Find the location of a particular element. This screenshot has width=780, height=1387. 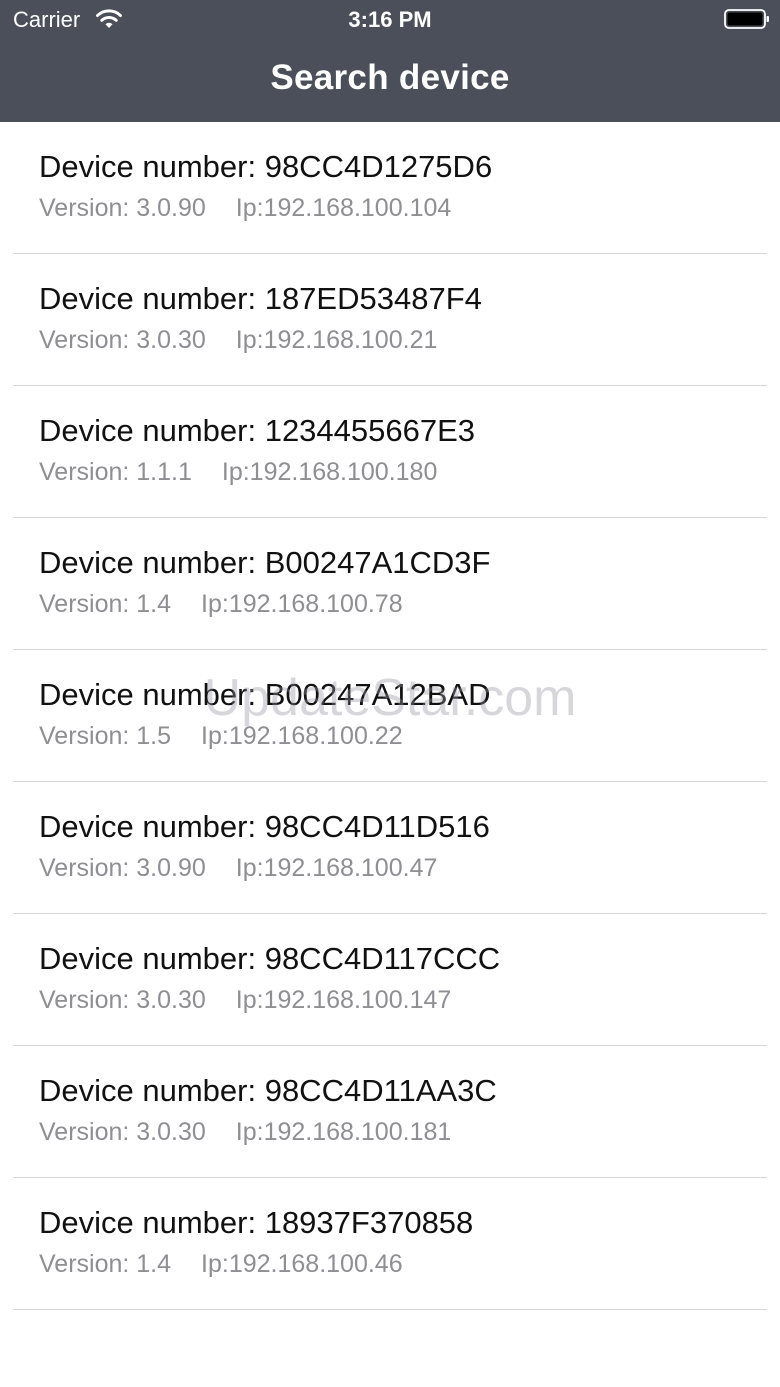

device-number: Device number: B00247A12BAD is located at coordinates (265, 694).